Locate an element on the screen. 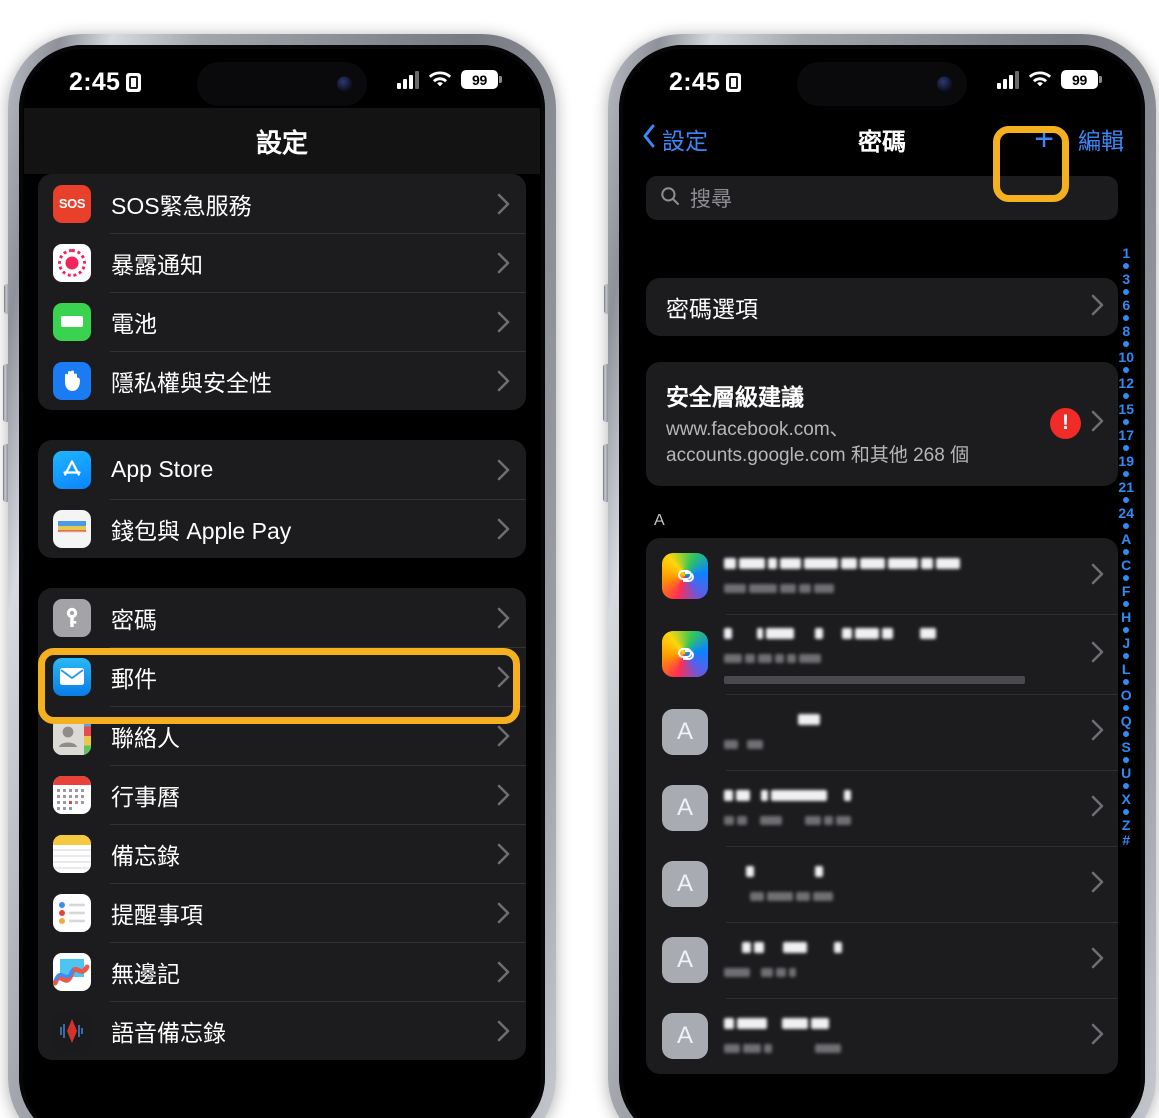 The image size is (1159, 1118). sidebar-item-wallet-apple-pay: 錢包與 Apple Pay is located at coordinates (282, 528).